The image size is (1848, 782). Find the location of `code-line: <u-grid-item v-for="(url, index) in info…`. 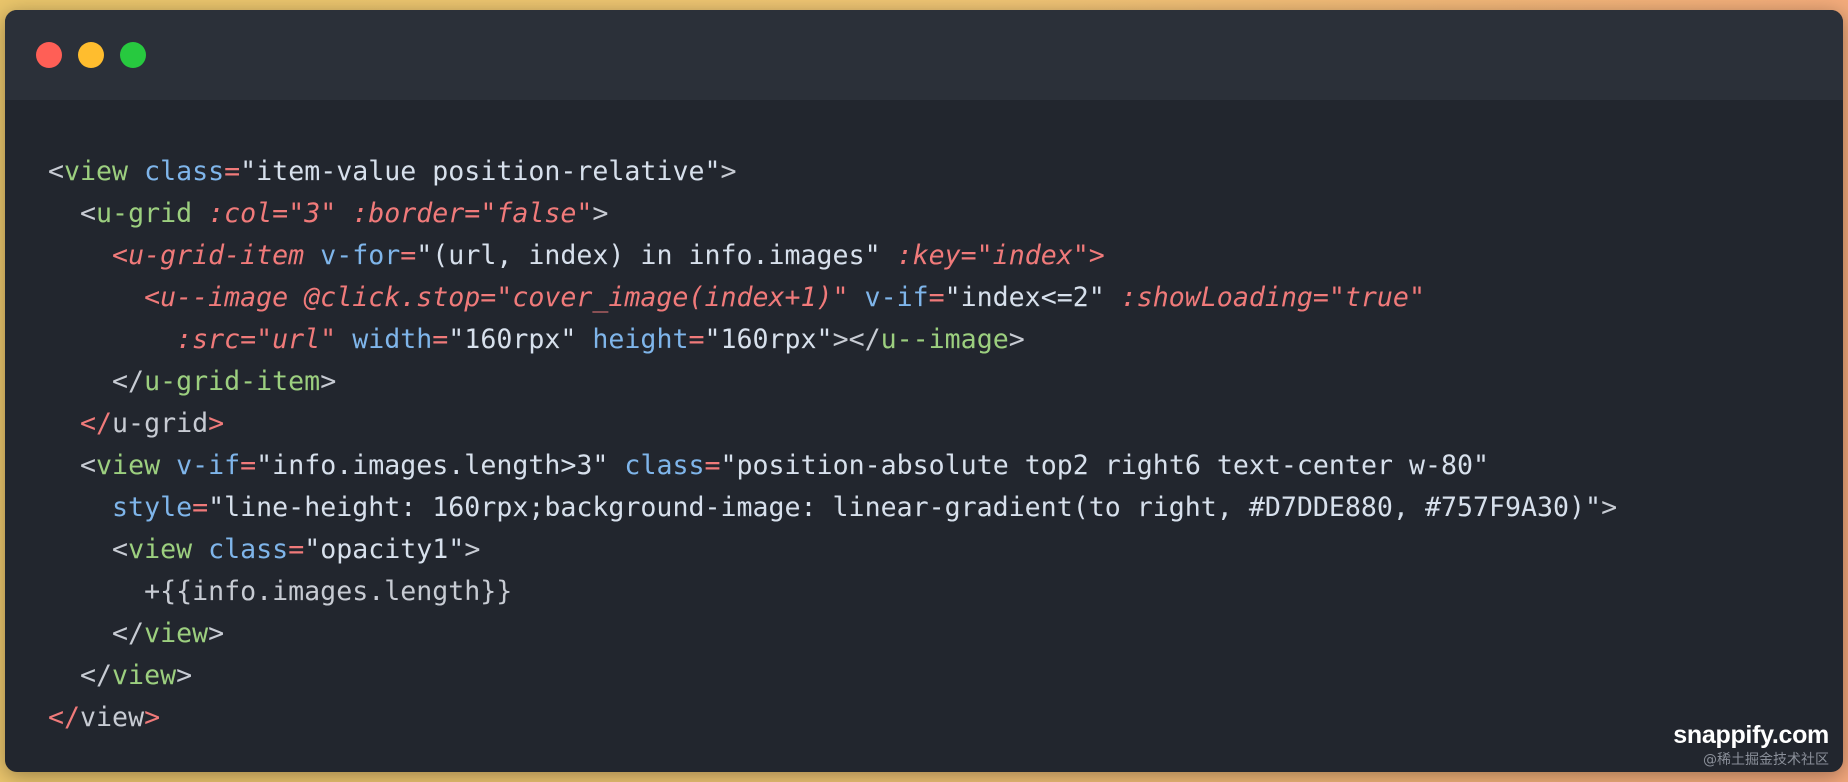

code-line: <u-grid-item v-for="(url, index) in info… is located at coordinates (832, 256).